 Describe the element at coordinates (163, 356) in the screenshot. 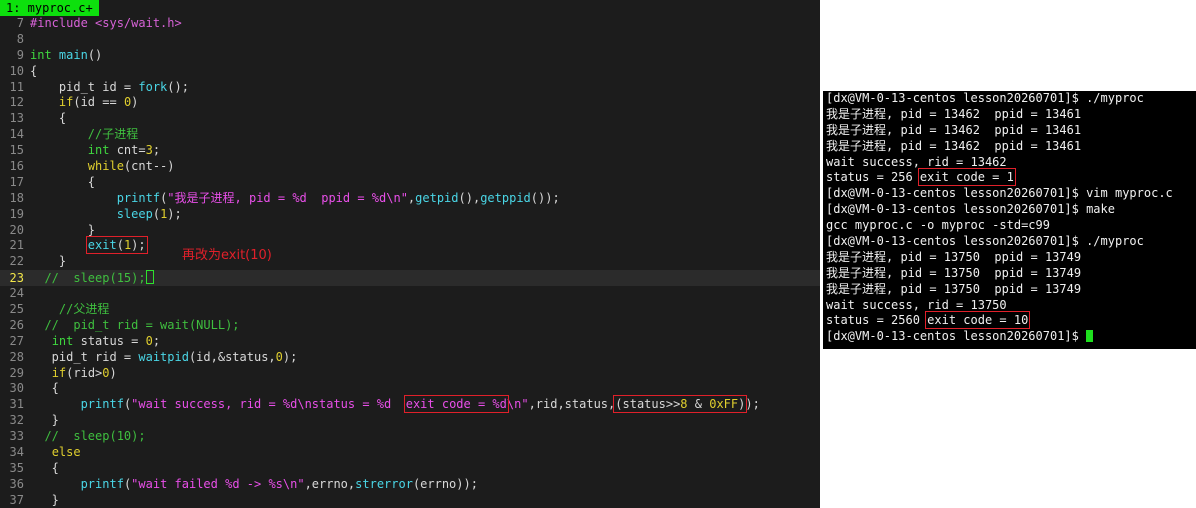

I see `code-token: waitpid` at that location.